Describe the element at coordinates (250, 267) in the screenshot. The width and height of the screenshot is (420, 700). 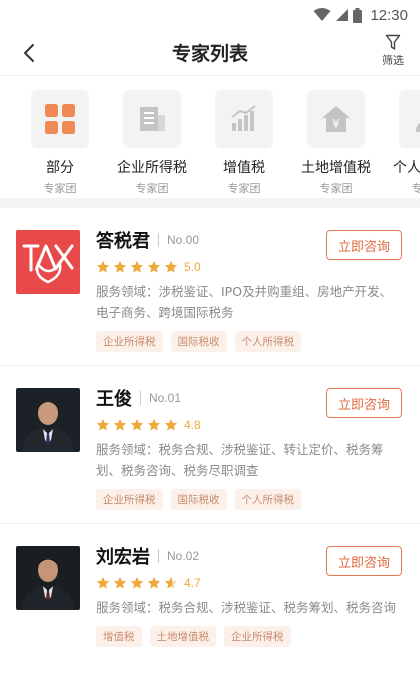
I see `rating-row: 5.0` at that location.